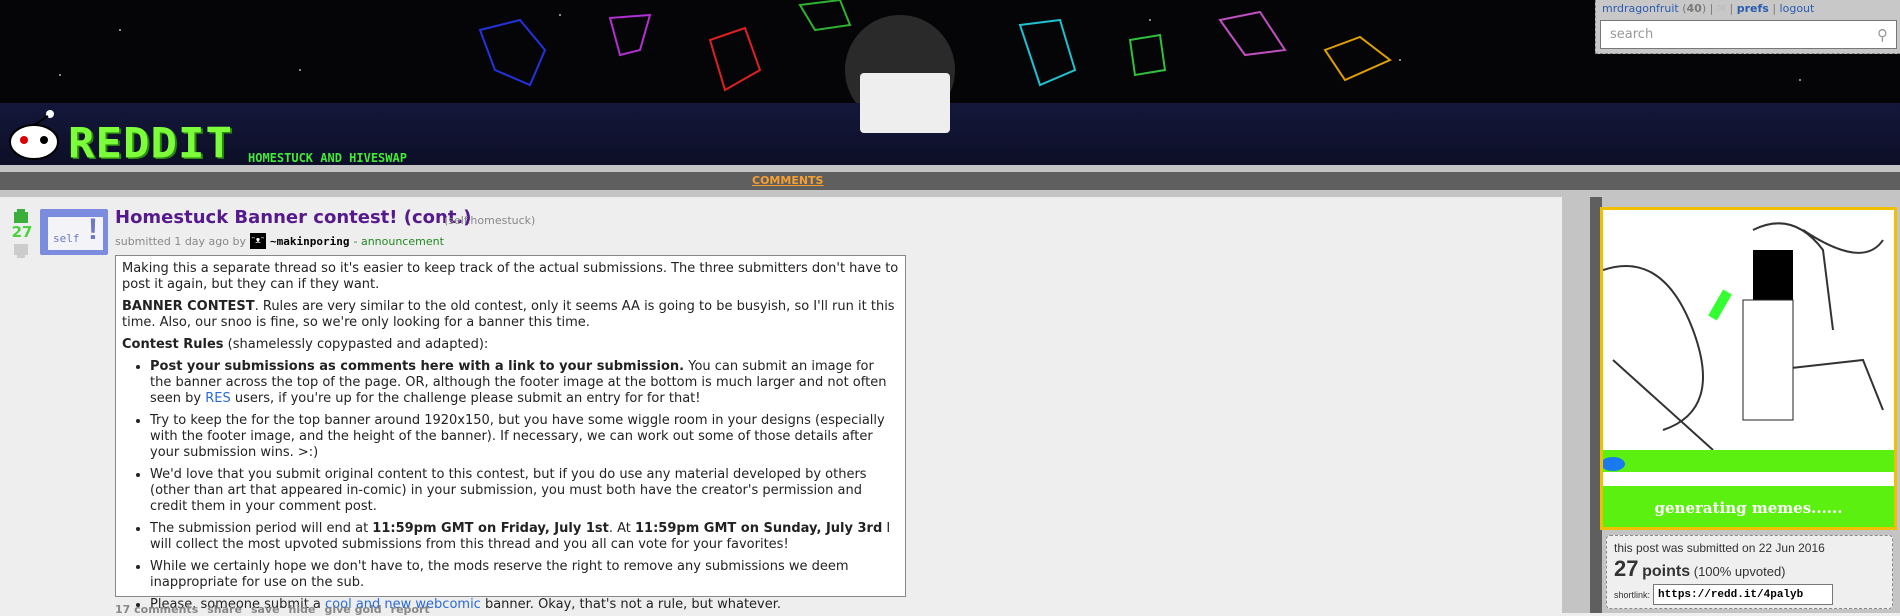 This screenshot has height=616, width=1900. Describe the element at coordinates (1694, 8) in the screenshot. I see `karma: 40` at that location.